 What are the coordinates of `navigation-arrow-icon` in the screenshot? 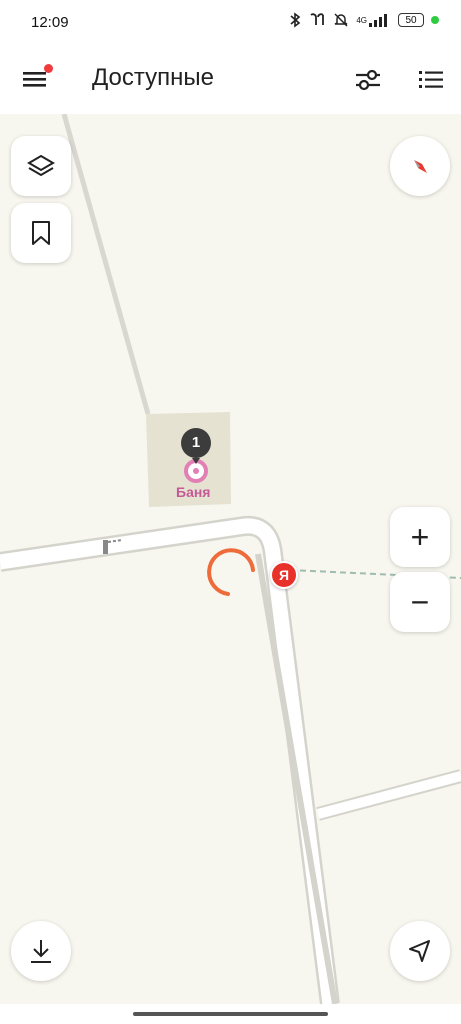 It's located at (419, 951).